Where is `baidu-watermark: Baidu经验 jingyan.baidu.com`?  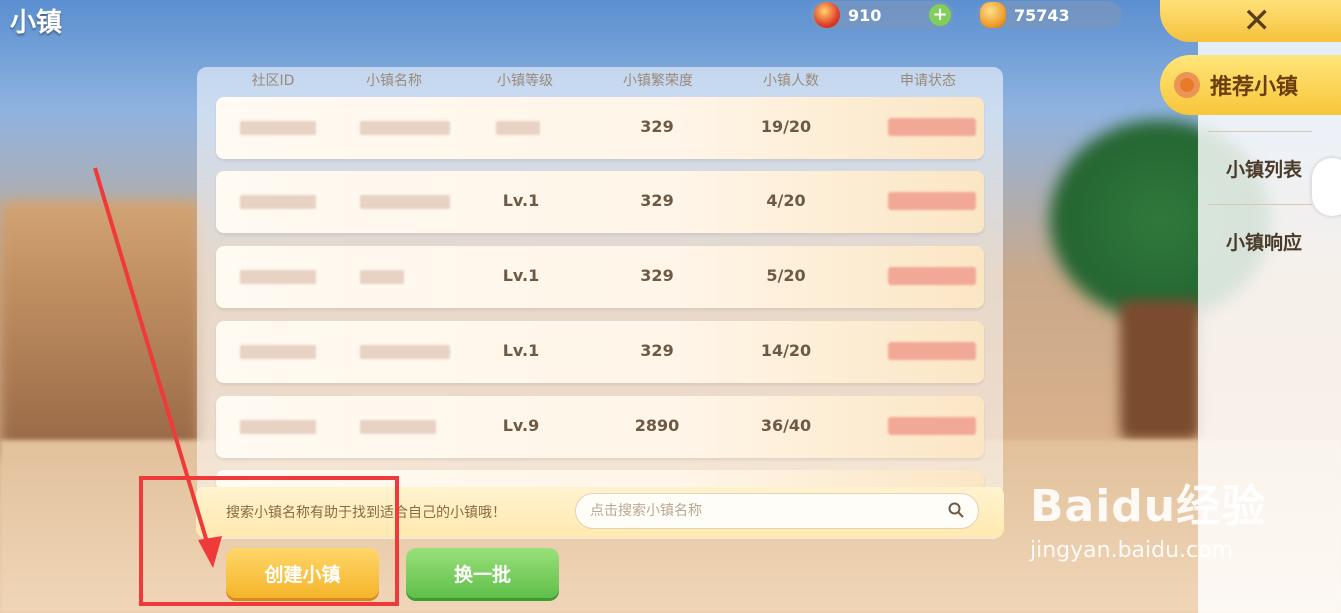
baidu-watermark: Baidu经验 jingyan.baidu.com is located at coordinates (1148, 516).